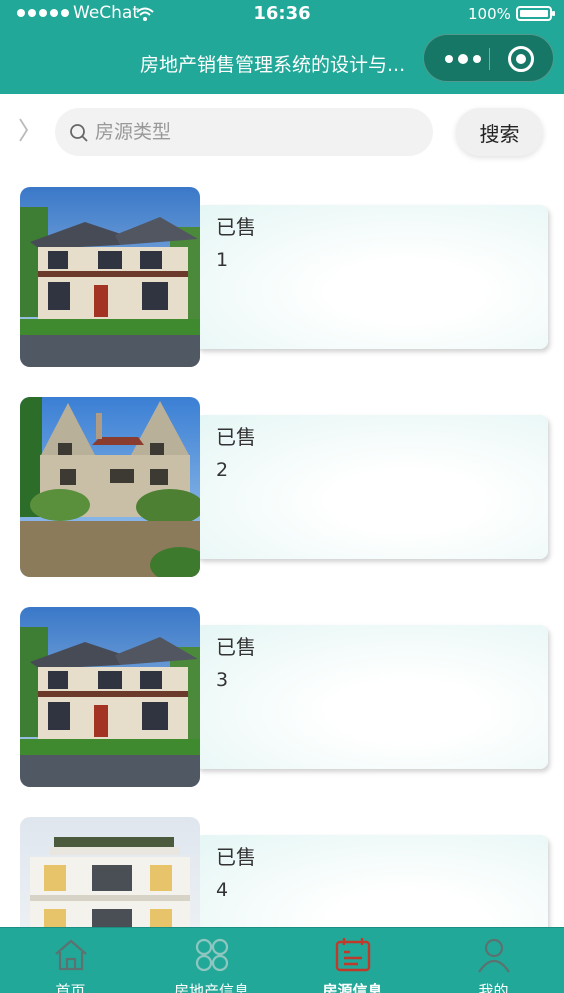  What do you see at coordinates (255, 132) in the screenshot?
I see `search-input` at bounding box center [255, 132].